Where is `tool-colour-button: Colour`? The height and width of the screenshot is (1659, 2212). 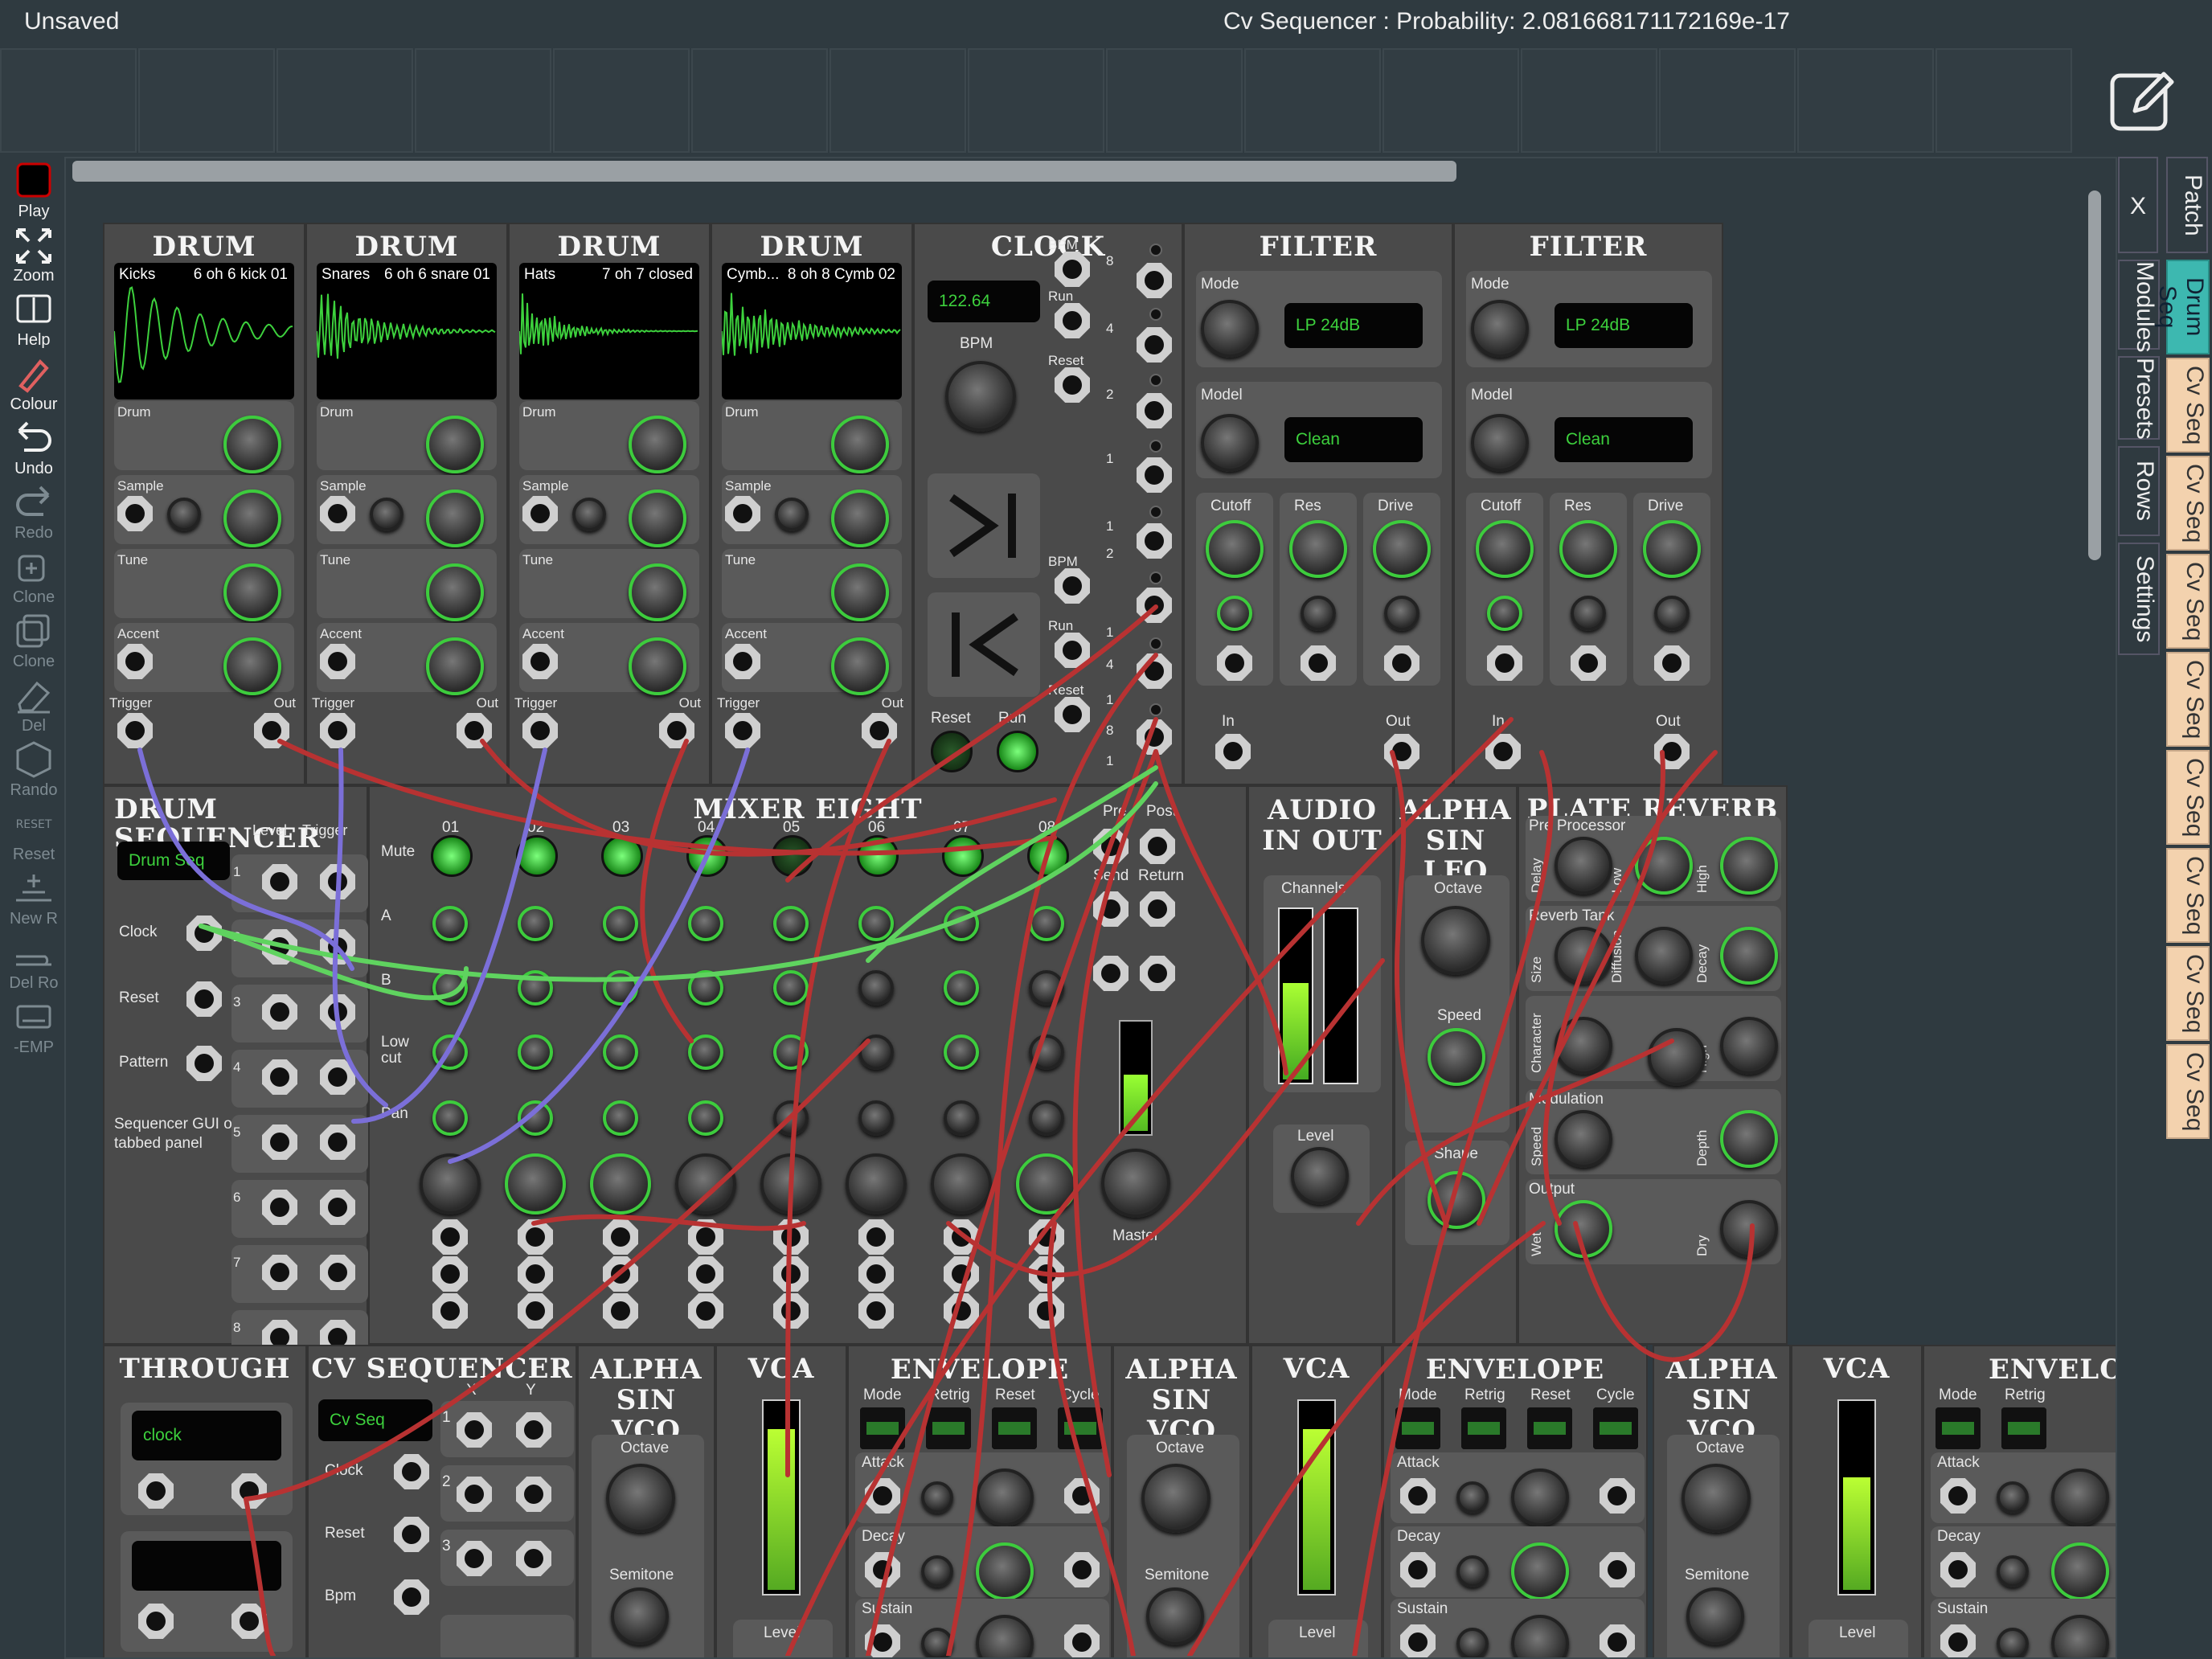
tool-colour-button: Colour is located at coordinates (33, 382).